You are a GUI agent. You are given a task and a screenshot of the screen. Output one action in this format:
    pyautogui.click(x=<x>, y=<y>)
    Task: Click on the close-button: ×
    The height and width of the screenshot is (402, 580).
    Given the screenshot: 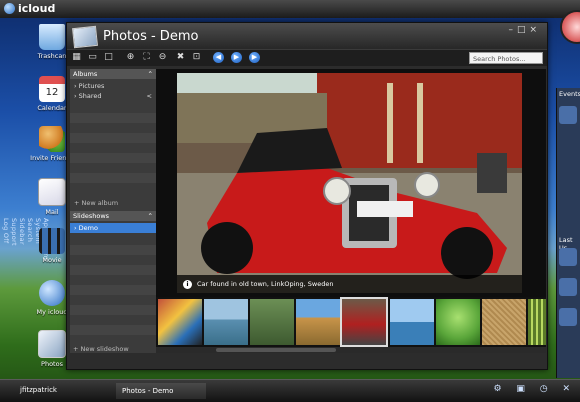 What is the action you would take?
    pyautogui.click(x=535, y=30)
    